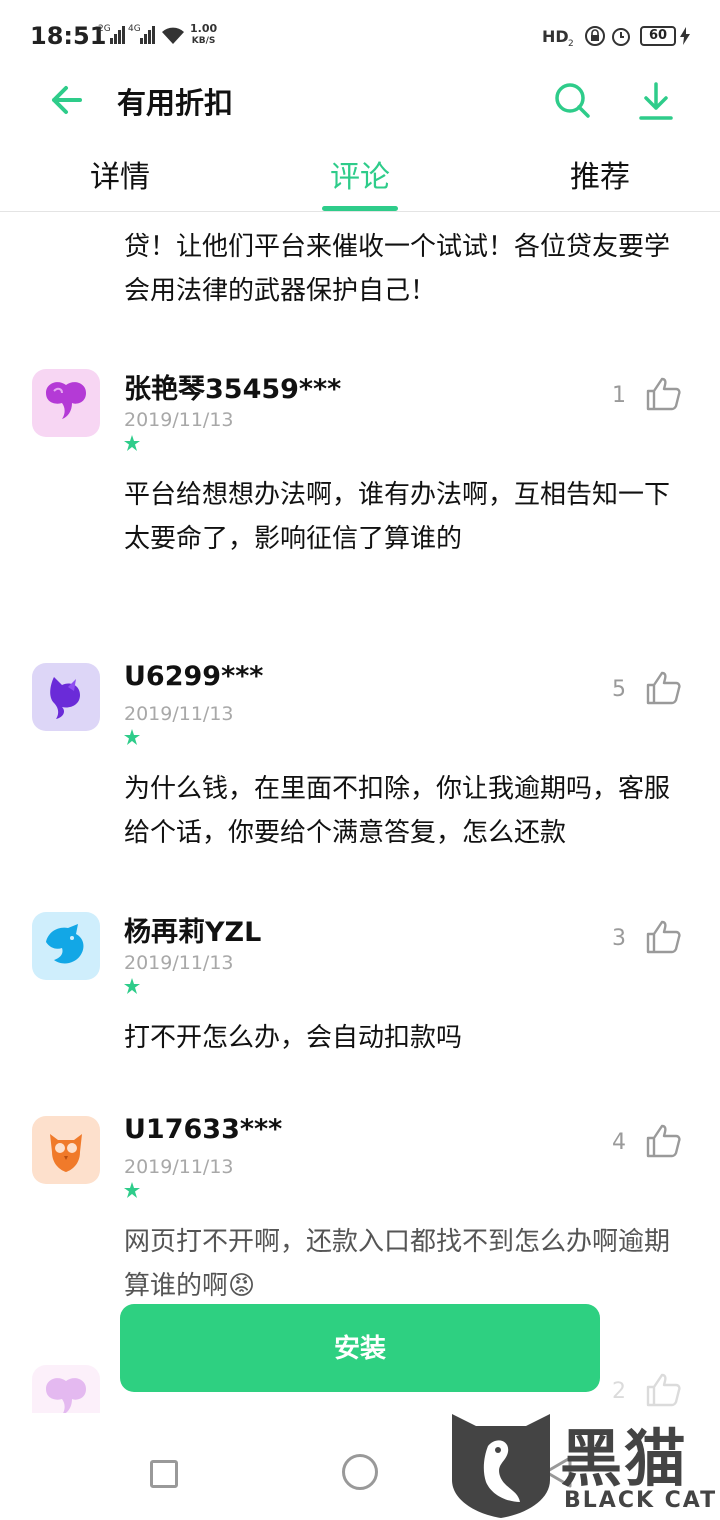 This screenshot has height=1520, width=720. I want to click on signal-sim2-icon: 4G, so click(143, 35).